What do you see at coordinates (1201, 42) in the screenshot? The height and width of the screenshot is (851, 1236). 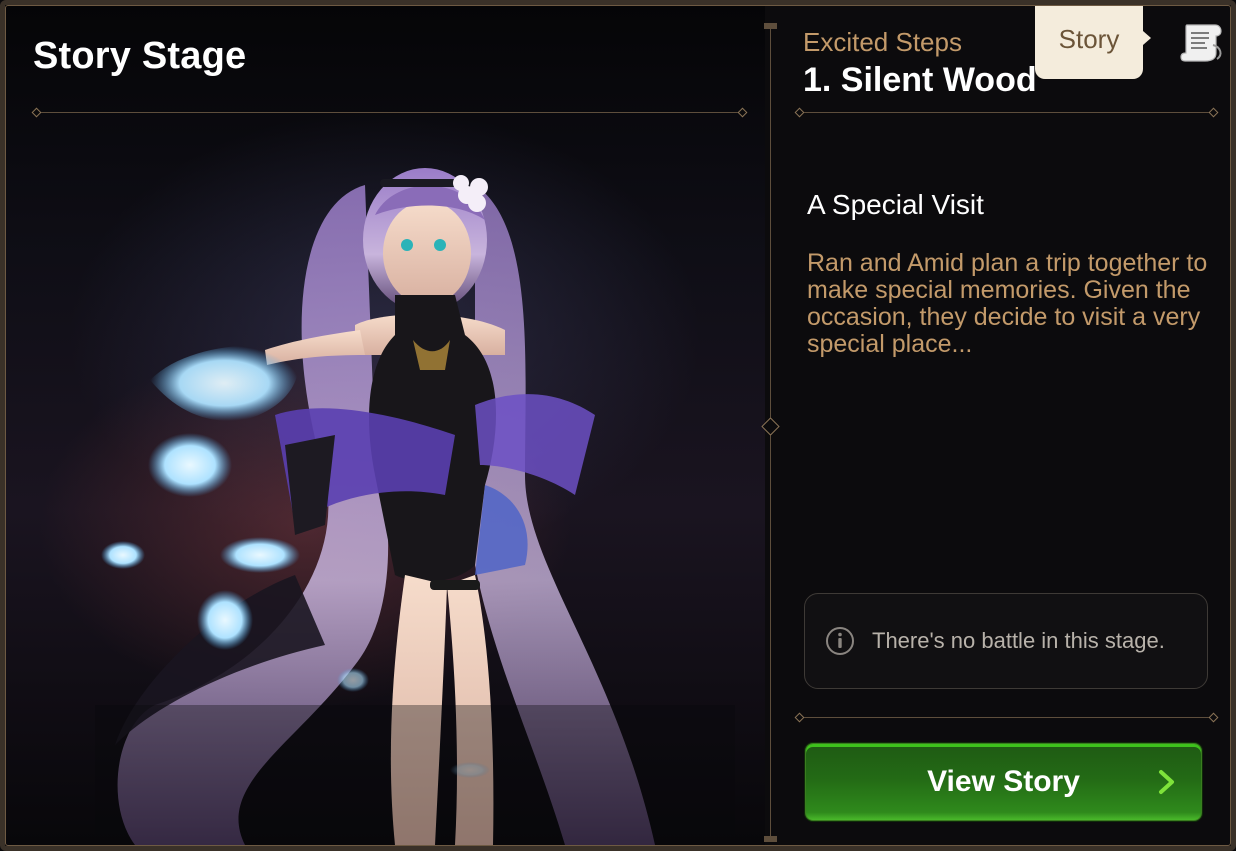 I see `scroll-icon` at bounding box center [1201, 42].